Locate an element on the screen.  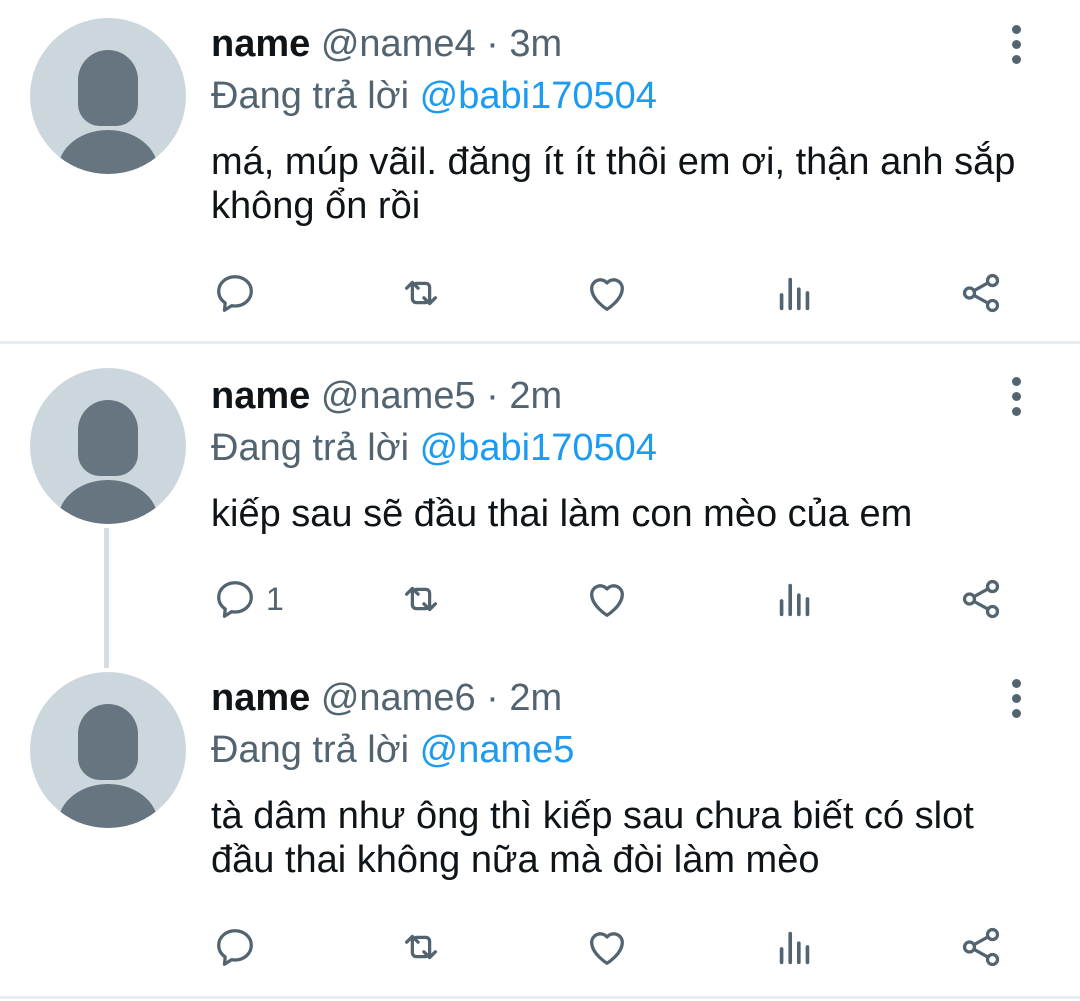
handle: @name4 is located at coordinates (398, 44).